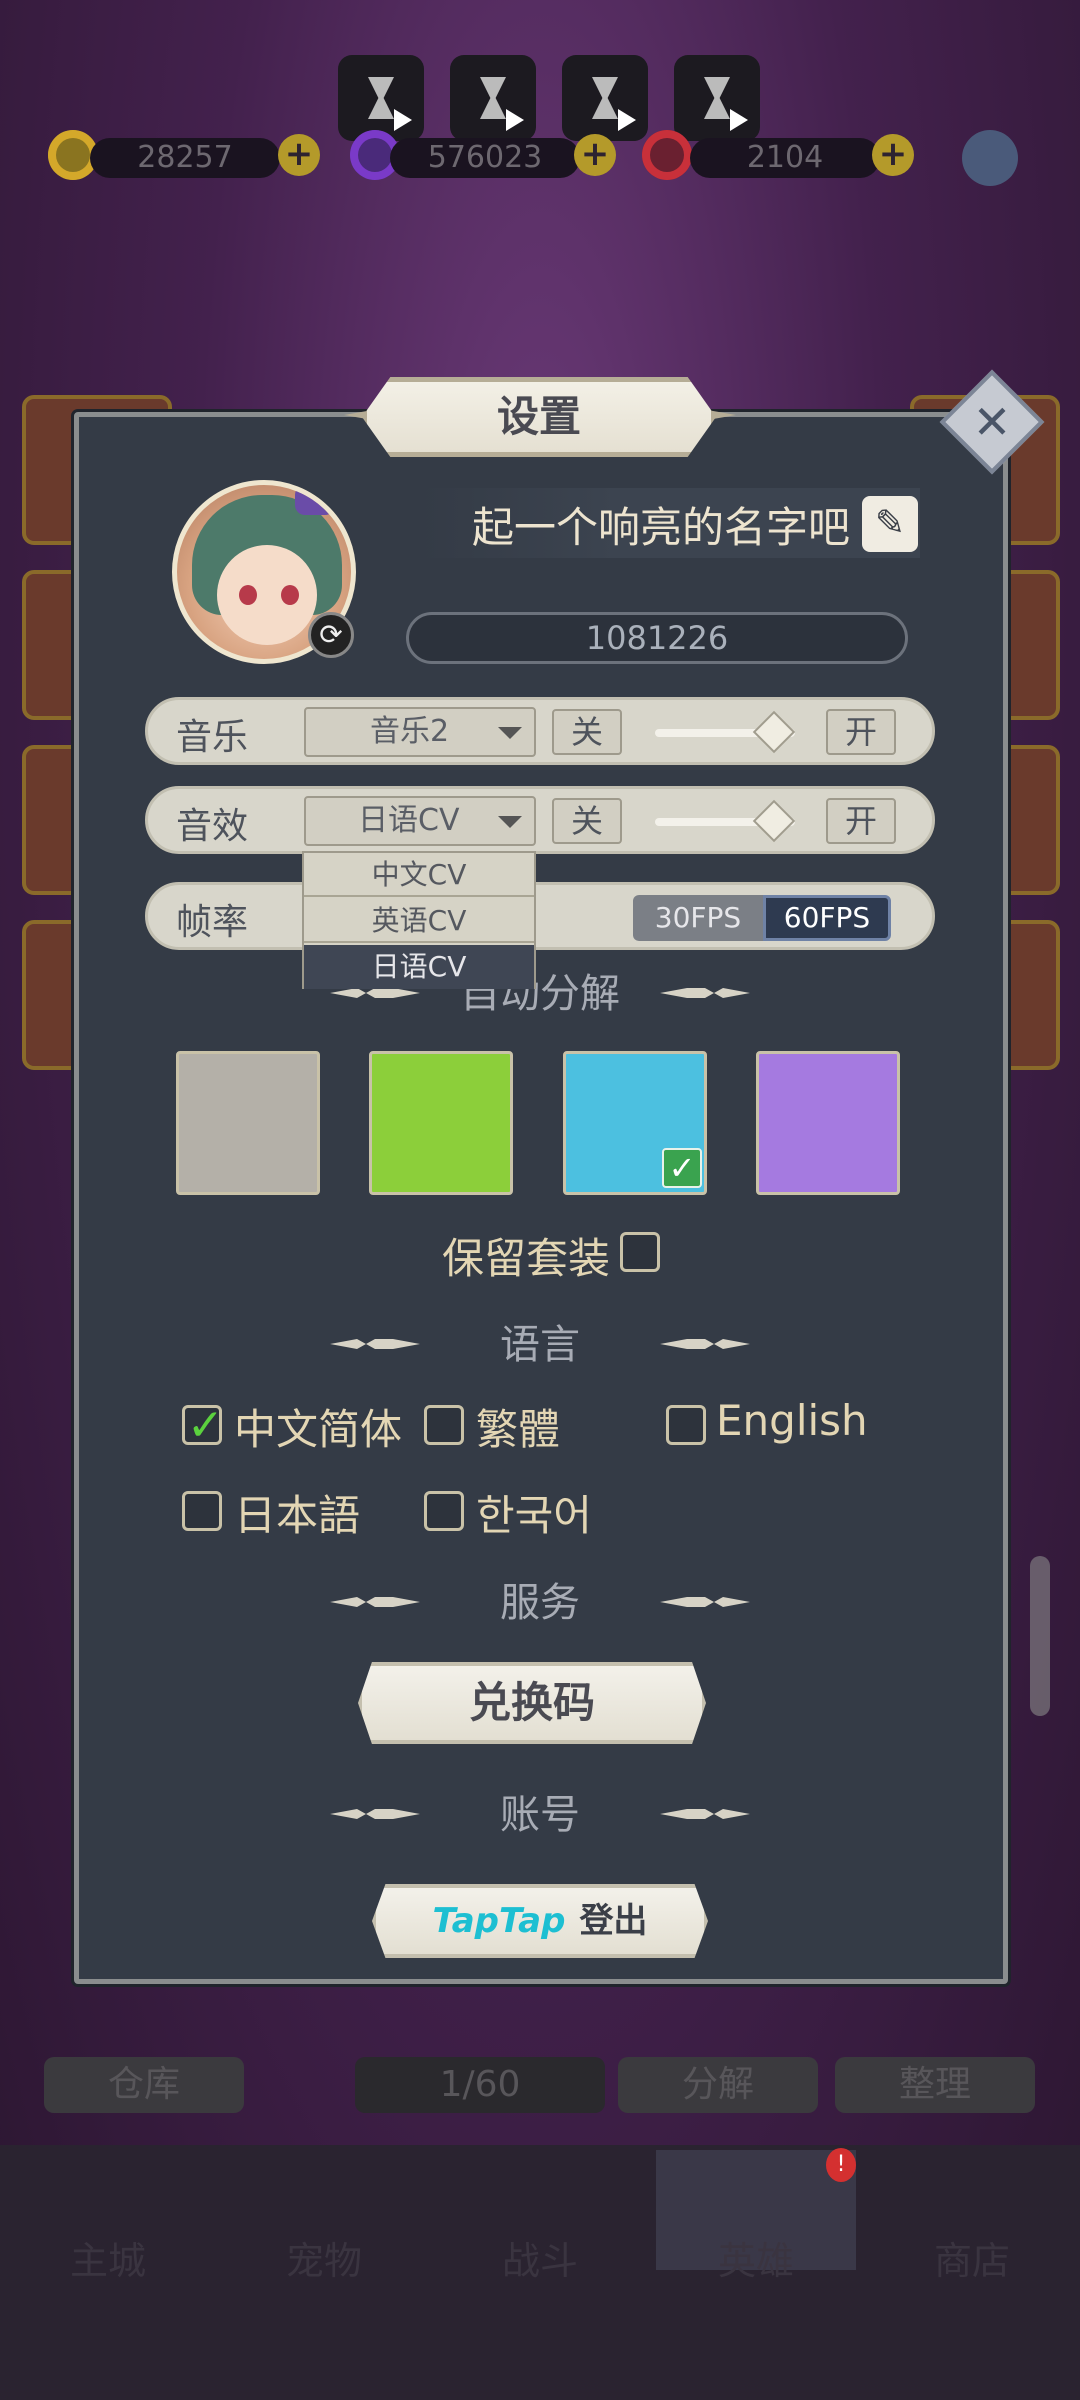 Image resolution: width=1080 pixels, height=2400 pixels. I want to click on keep-set-checkbox, so click(640, 1252).